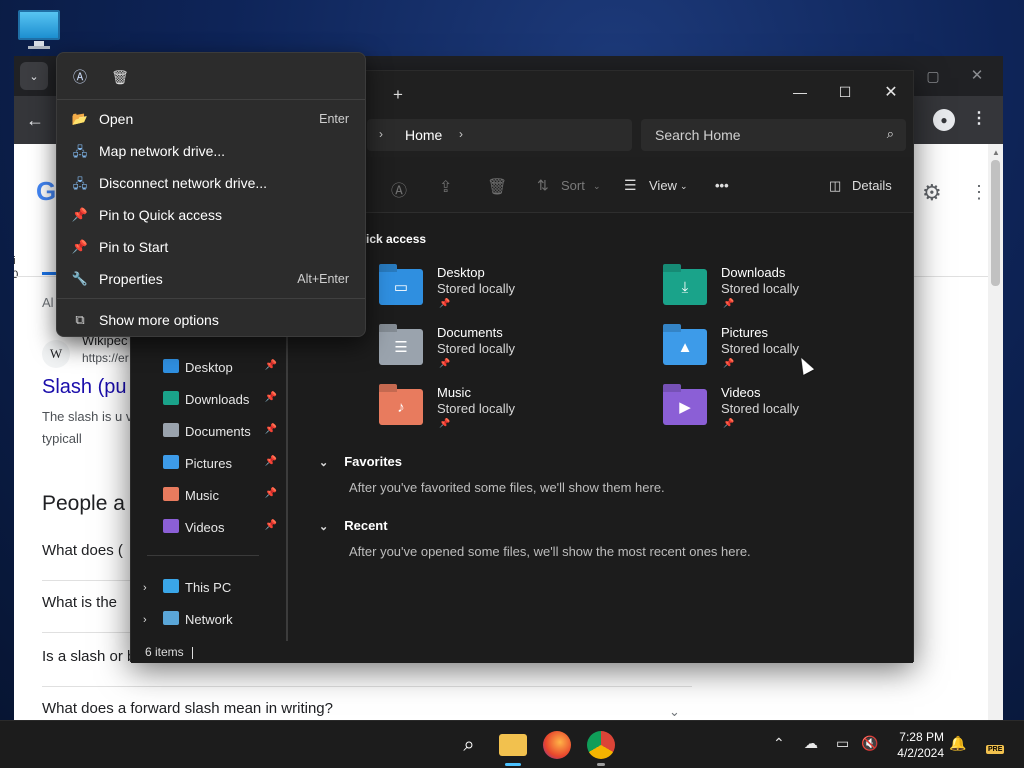 This screenshot has width=1024, height=768. Describe the element at coordinates (79, 602) in the screenshot. I see `question-2: What is the` at that location.